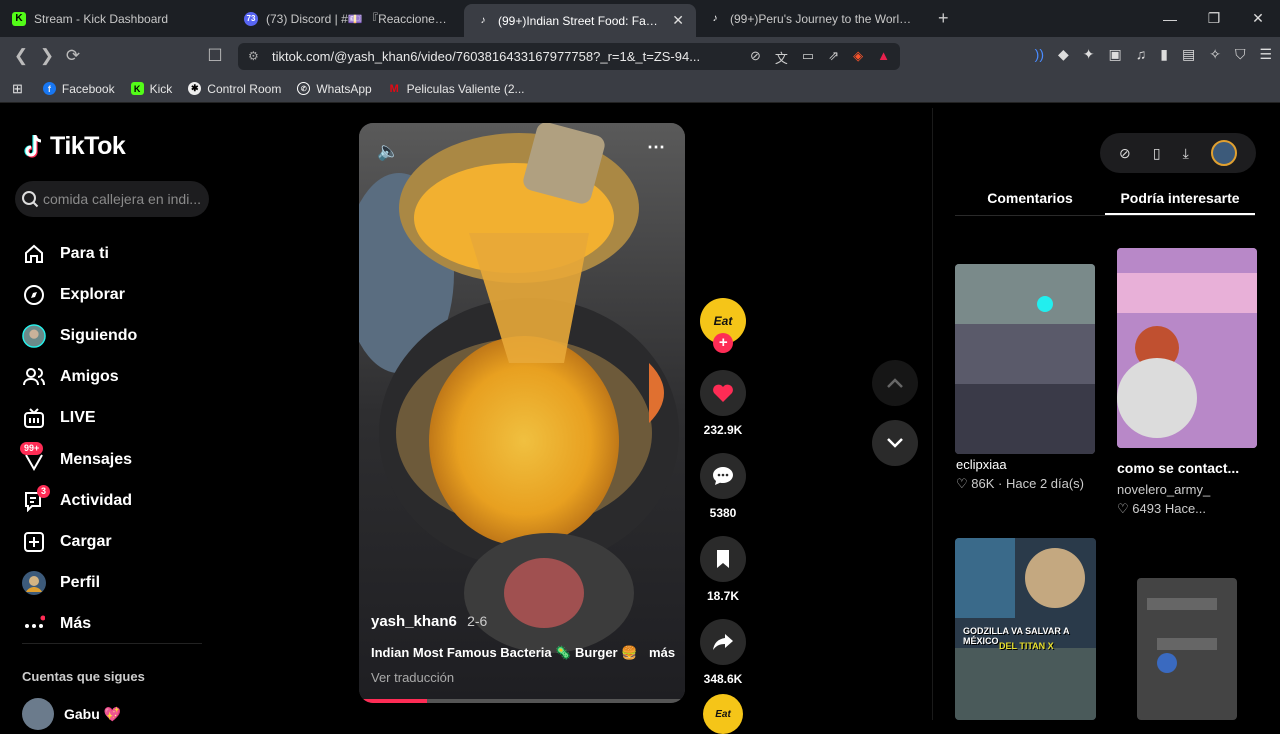 Image resolution: width=1280 pixels, height=734 pixels. What do you see at coordinates (808, 57) in the screenshot?
I see `cast-icon: ▭` at bounding box center [808, 57].